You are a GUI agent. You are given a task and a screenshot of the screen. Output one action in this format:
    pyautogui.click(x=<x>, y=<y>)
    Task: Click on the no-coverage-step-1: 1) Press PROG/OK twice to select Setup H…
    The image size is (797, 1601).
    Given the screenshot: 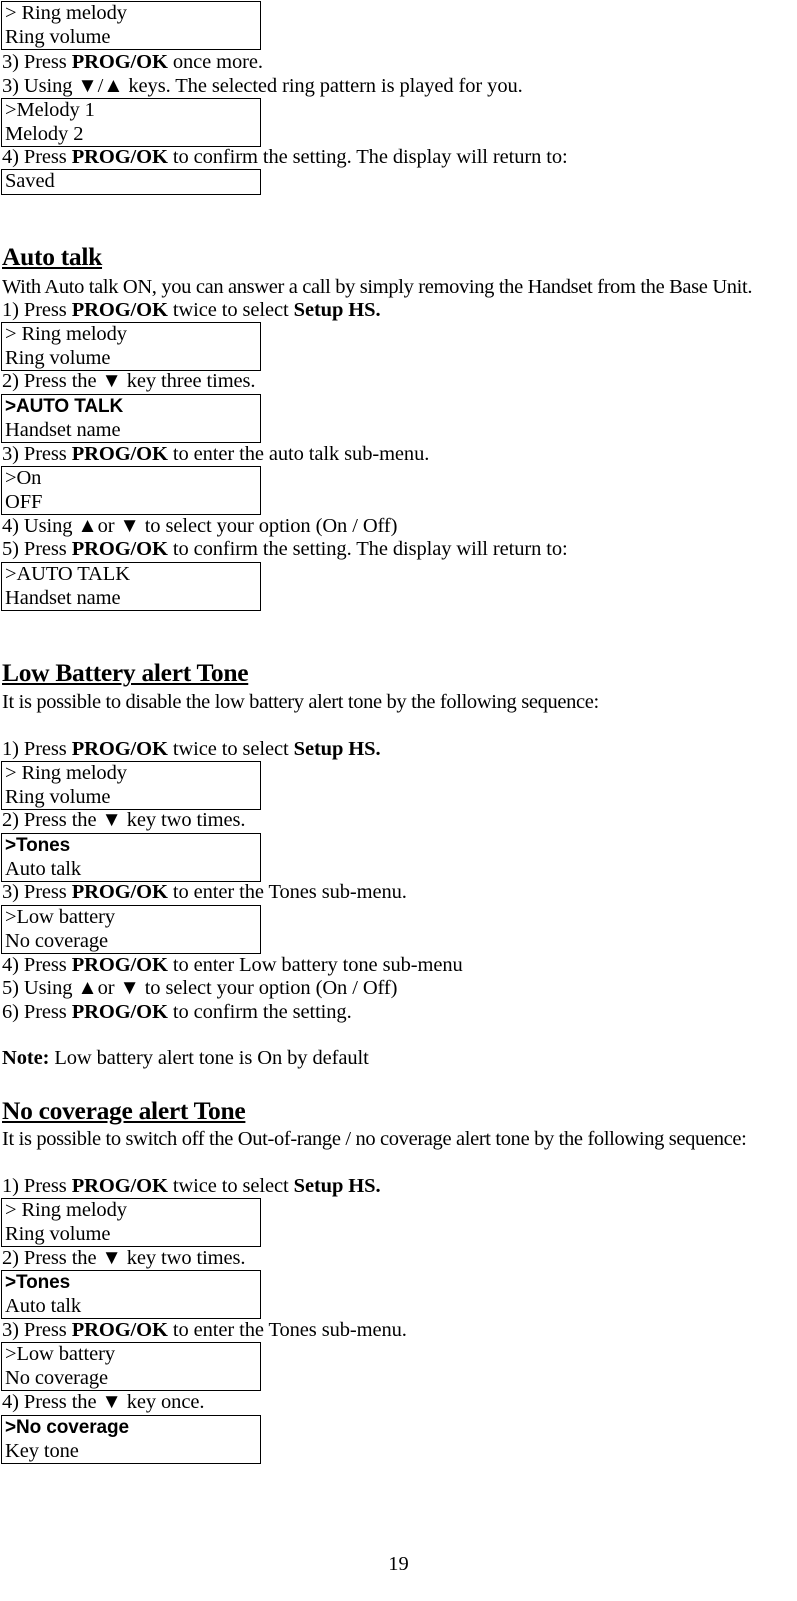 What is the action you would take?
    pyautogui.click(x=191, y=1186)
    